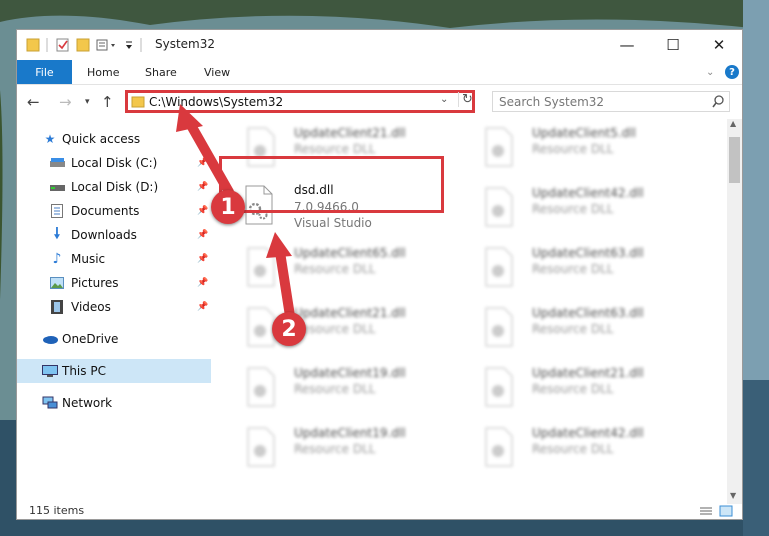  Describe the element at coordinates (228, 207) in the screenshot. I see `step-1-badge: 1` at that location.